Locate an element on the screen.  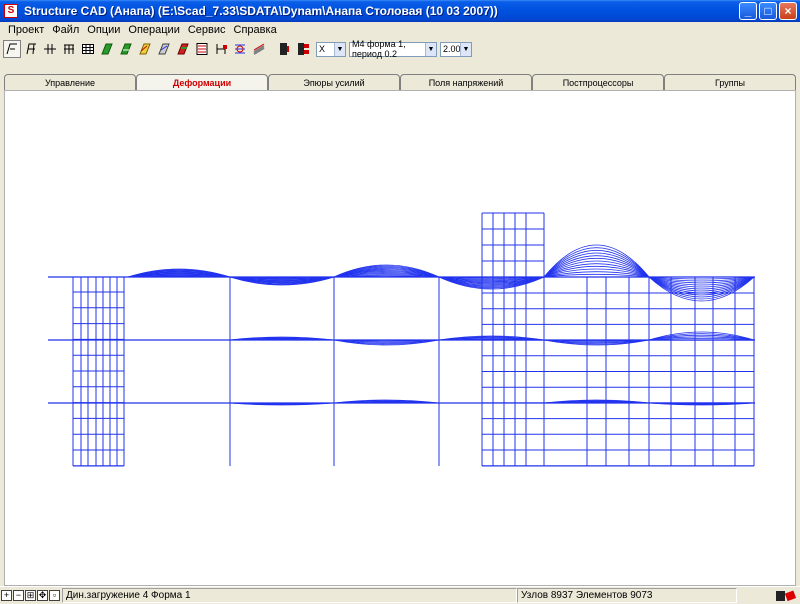
shape-icon is located at coordinates (107, 49).